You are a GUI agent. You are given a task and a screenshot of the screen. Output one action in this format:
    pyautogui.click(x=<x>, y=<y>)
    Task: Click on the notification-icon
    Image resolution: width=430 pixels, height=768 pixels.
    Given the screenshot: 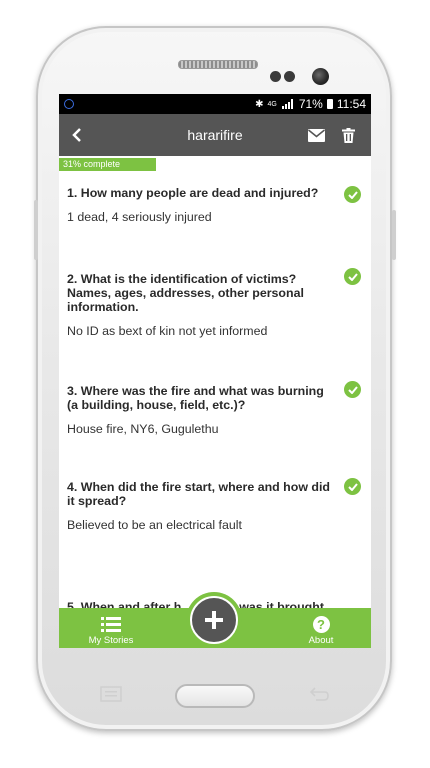 What is the action you would take?
    pyautogui.click(x=69, y=104)
    